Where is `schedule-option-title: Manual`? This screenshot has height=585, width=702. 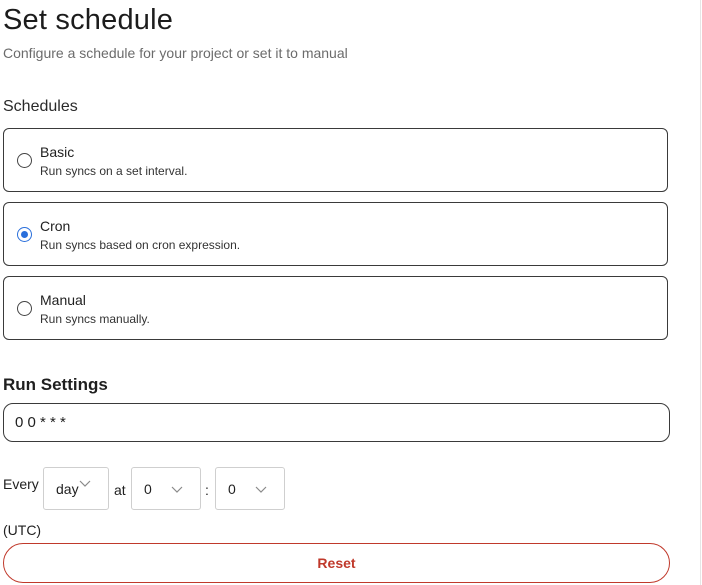 schedule-option-title: Manual is located at coordinates (63, 300).